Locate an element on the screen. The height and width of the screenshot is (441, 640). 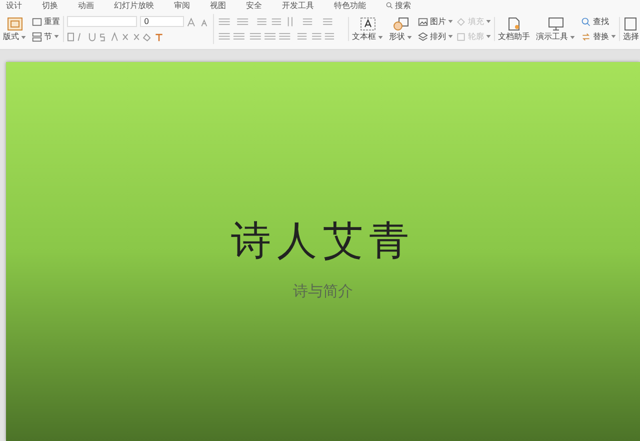
text-effect-icon is located at coordinates (159, 37).